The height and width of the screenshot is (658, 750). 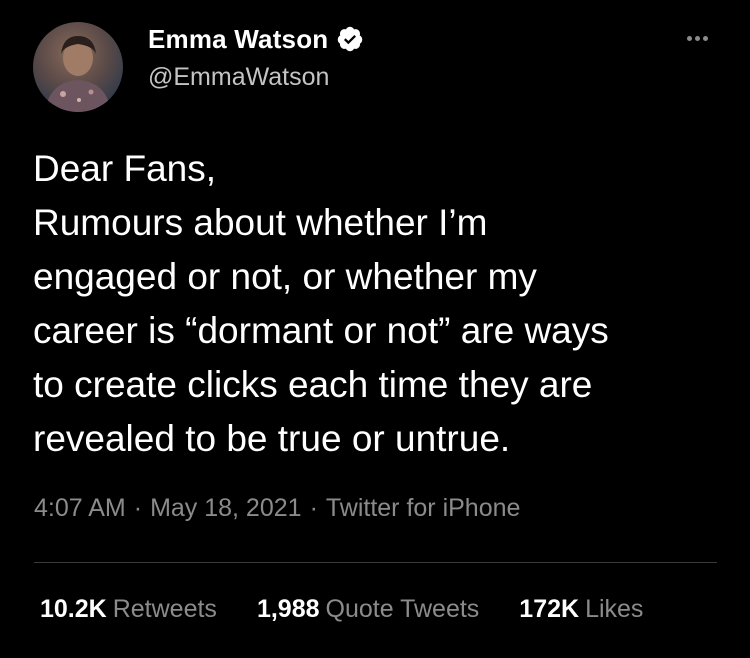 I want to click on display-name: Emma Watson, so click(x=238, y=39).